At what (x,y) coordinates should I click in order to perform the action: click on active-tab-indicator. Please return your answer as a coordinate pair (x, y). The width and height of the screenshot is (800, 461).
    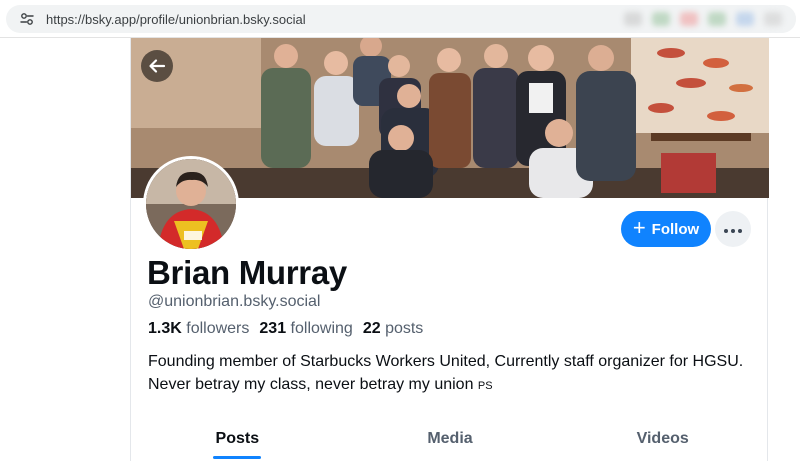
    Looking at the image, I should click on (237, 457).